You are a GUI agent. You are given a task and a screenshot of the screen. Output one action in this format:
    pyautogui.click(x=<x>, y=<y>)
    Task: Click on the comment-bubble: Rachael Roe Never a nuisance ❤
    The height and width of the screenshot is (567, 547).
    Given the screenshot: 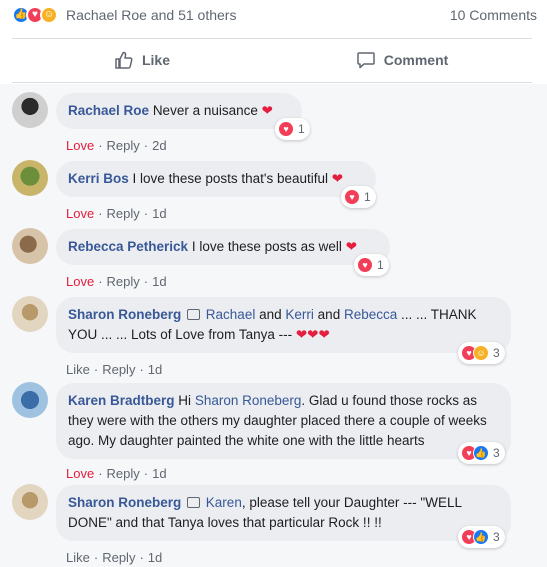 What is the action you would take?
    pyautogui.click(x=179, y=111)
    